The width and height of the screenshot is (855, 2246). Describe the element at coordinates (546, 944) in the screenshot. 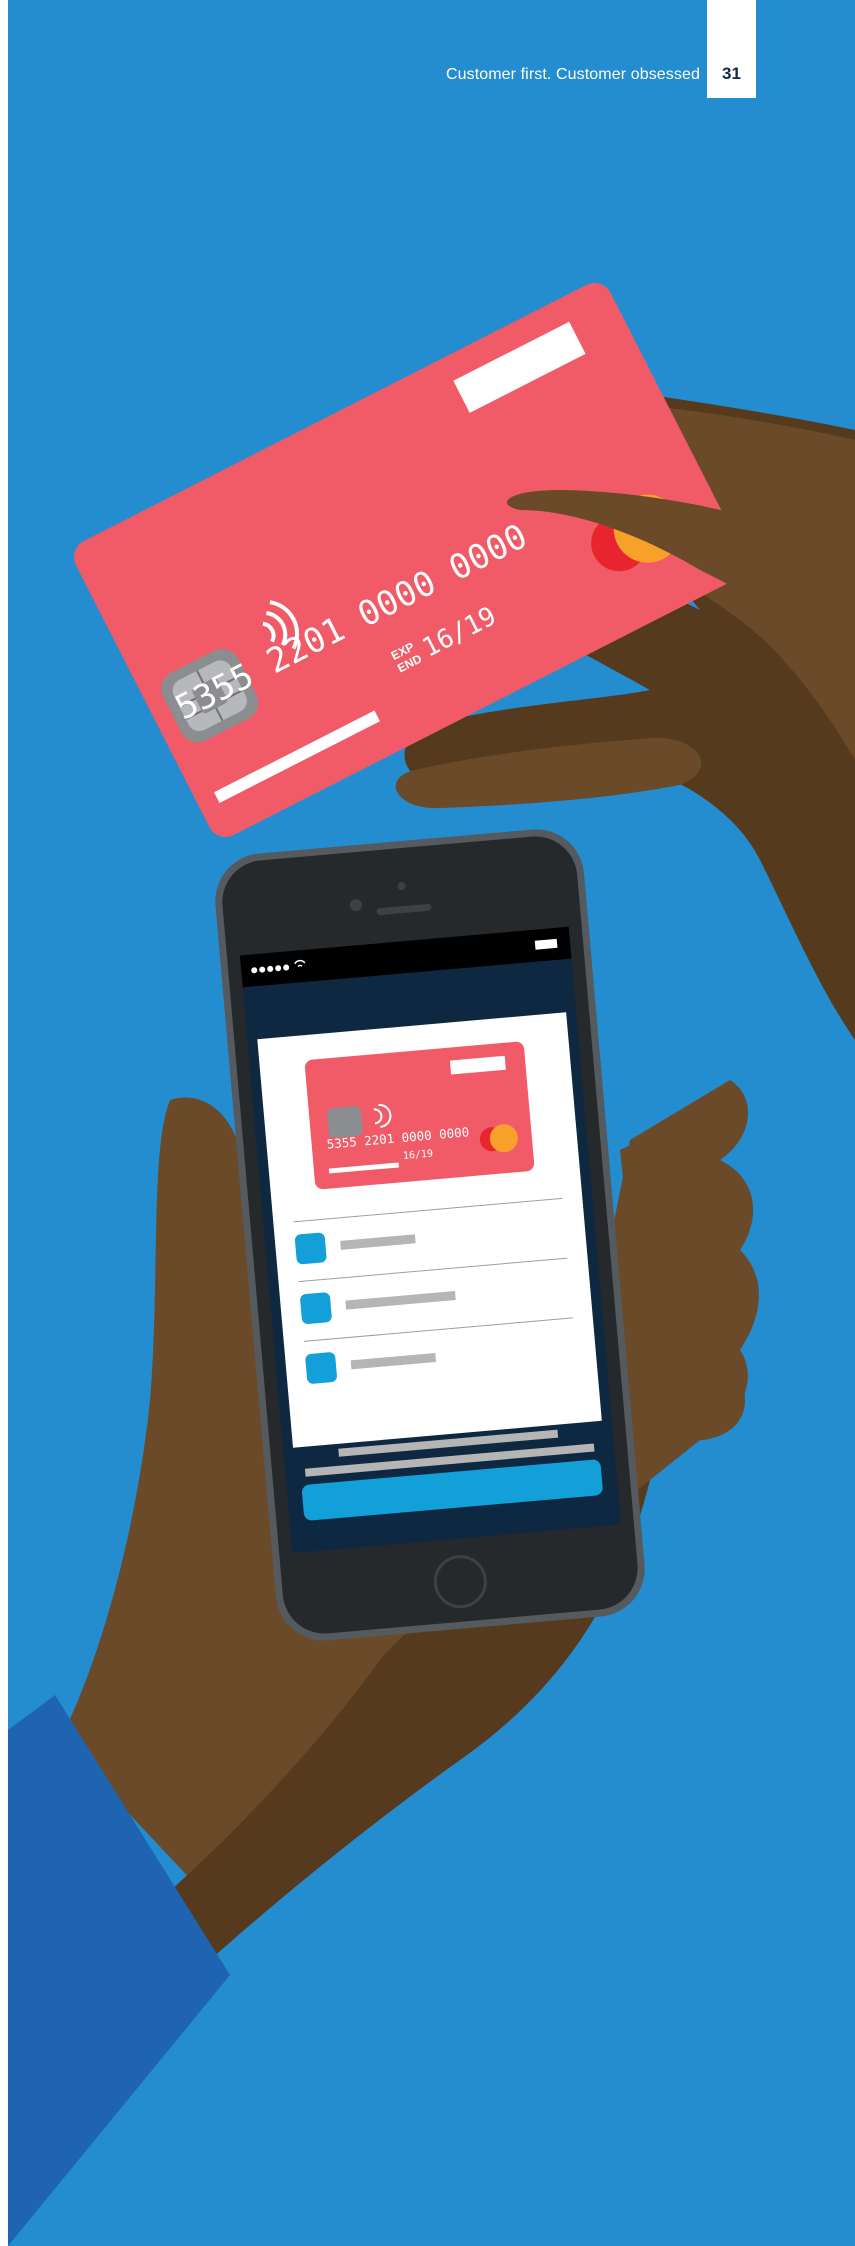

I see `battery-icon` at that location.